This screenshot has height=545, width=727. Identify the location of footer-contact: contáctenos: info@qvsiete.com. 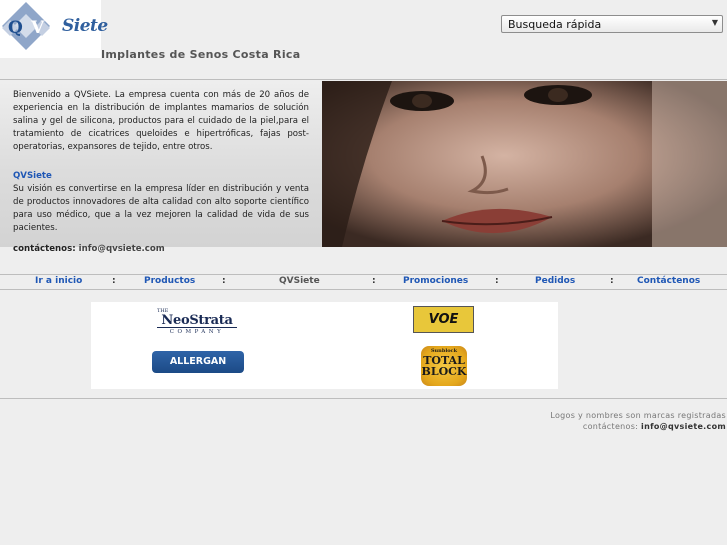
(638, 426).